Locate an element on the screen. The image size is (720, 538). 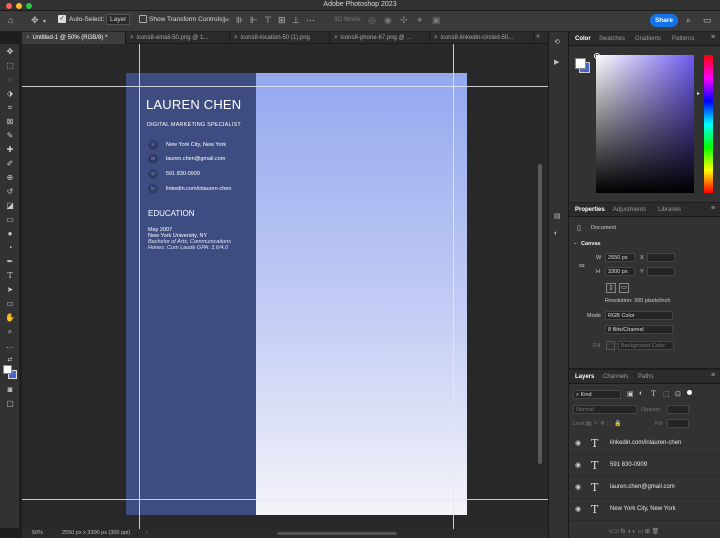
filter-shape-icon: ⬚ is located at coordinates (666, 394).